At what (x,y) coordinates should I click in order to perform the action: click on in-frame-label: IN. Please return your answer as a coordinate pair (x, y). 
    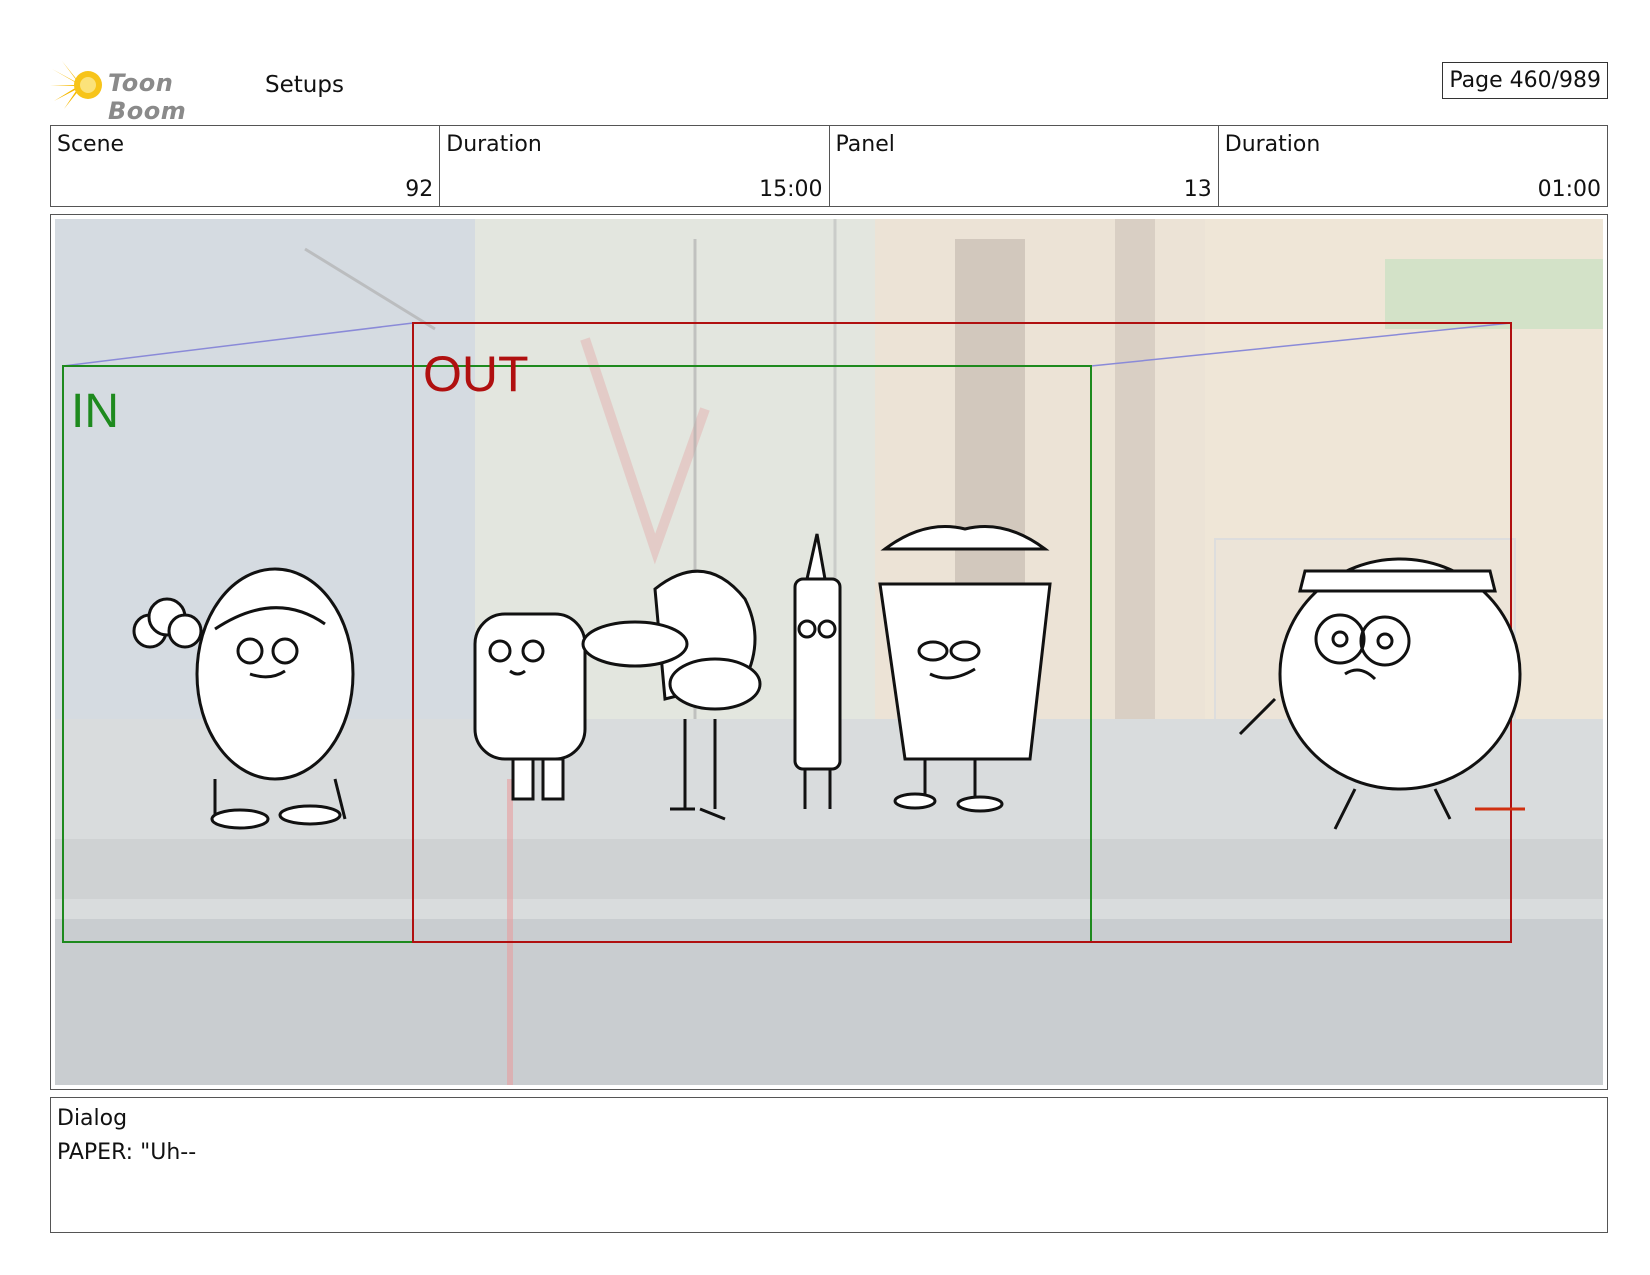
    Looking at the image, I should click on (95, 411).